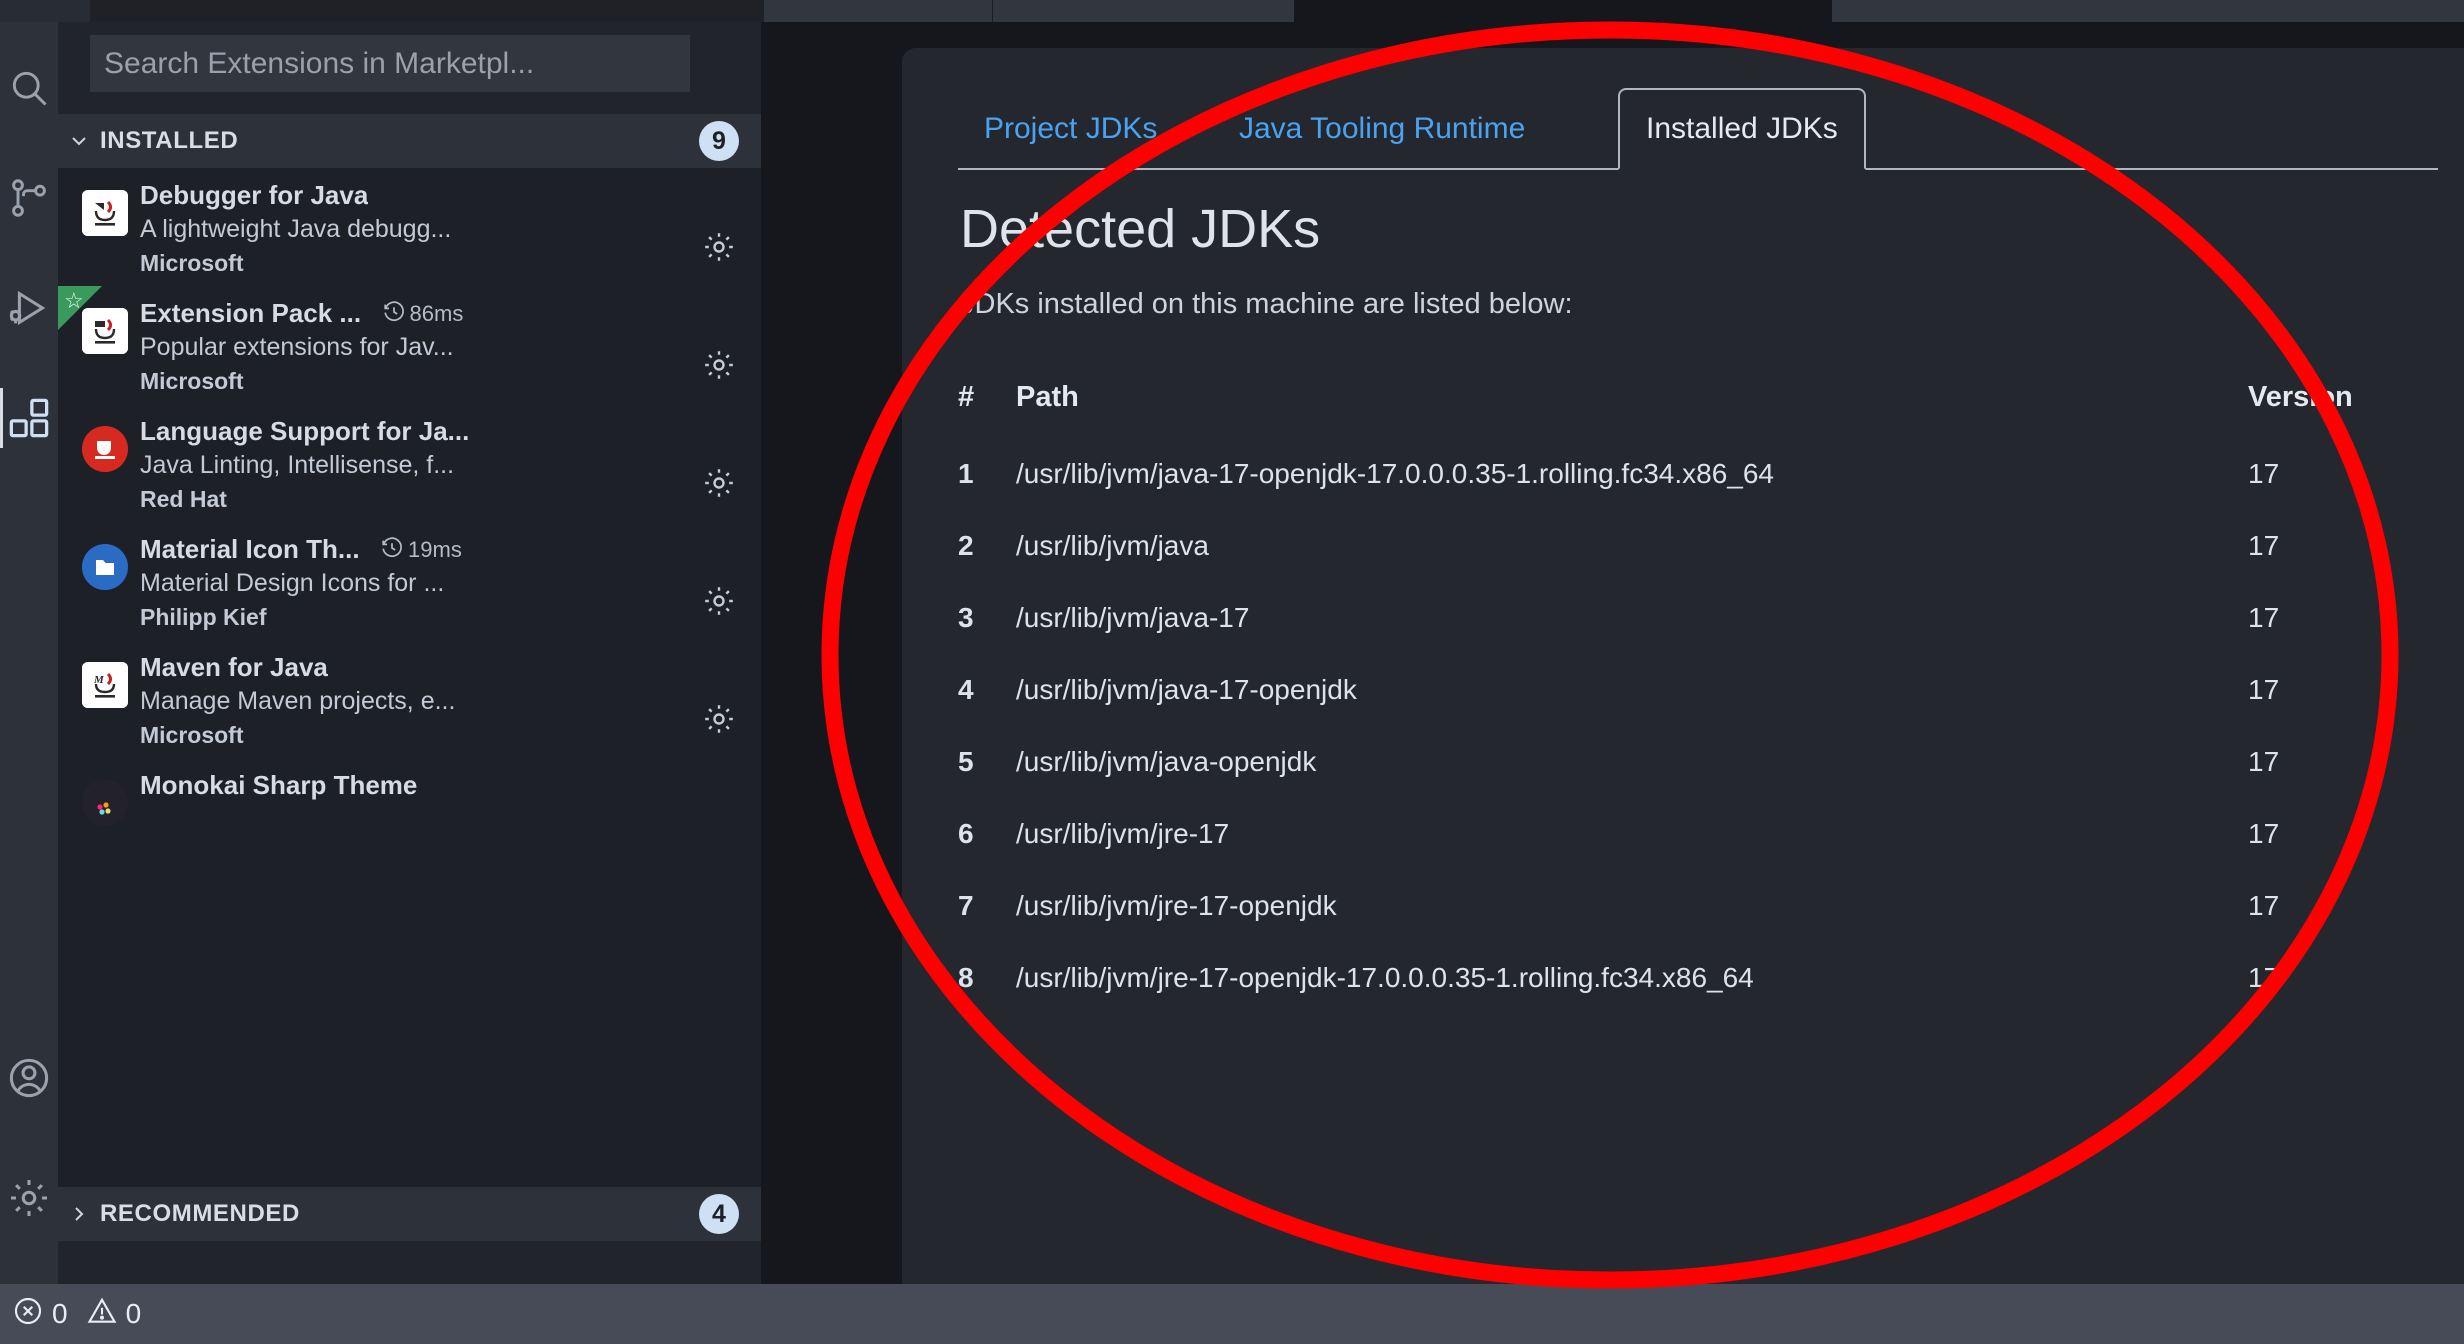  I want to click on monokai-icon, so click(105, 803).